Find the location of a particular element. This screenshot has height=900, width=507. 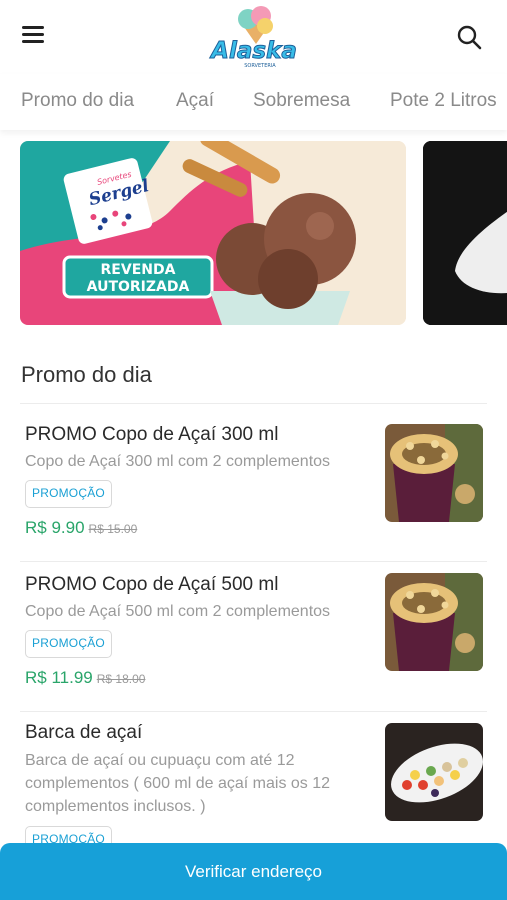

alaska-logo: Alaska SORVETERIA is located at coordinates (254, 37).